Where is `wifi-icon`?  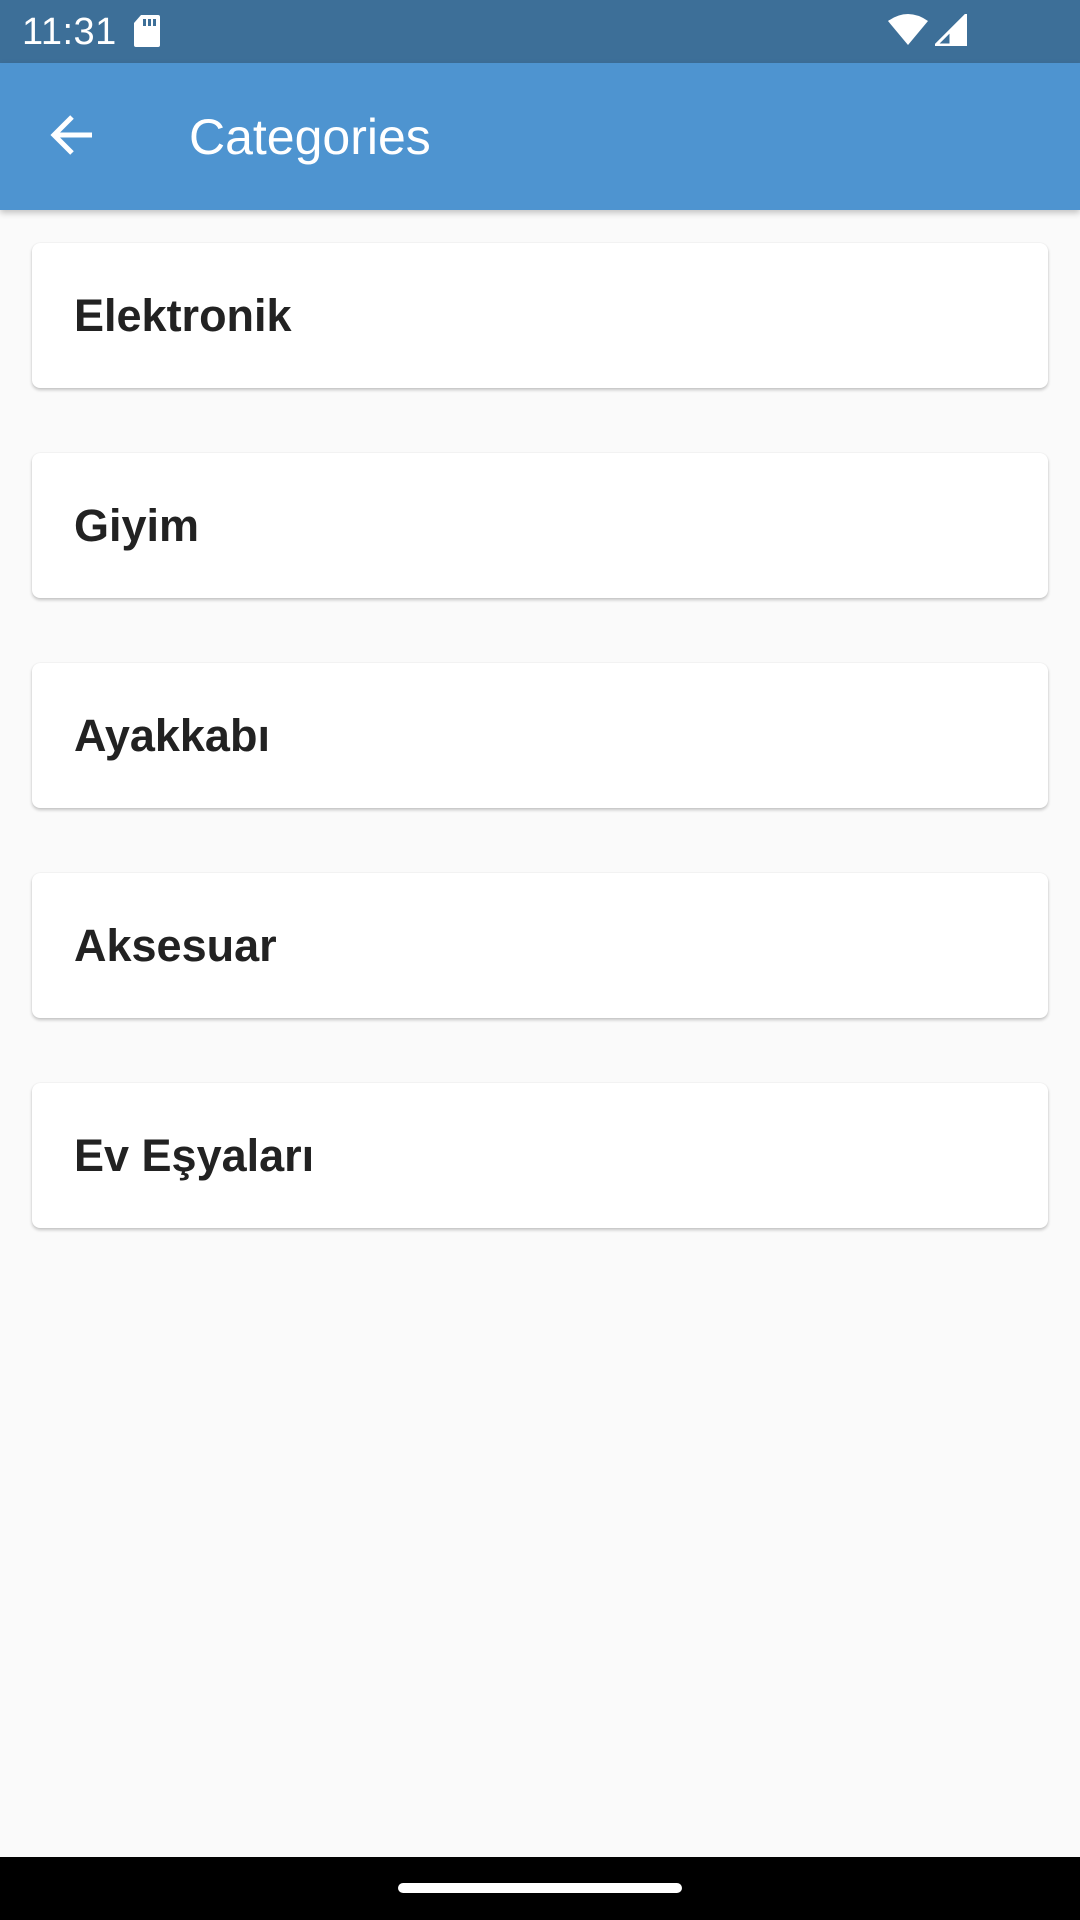
wifi-icon is located at coordinates (908, 30).